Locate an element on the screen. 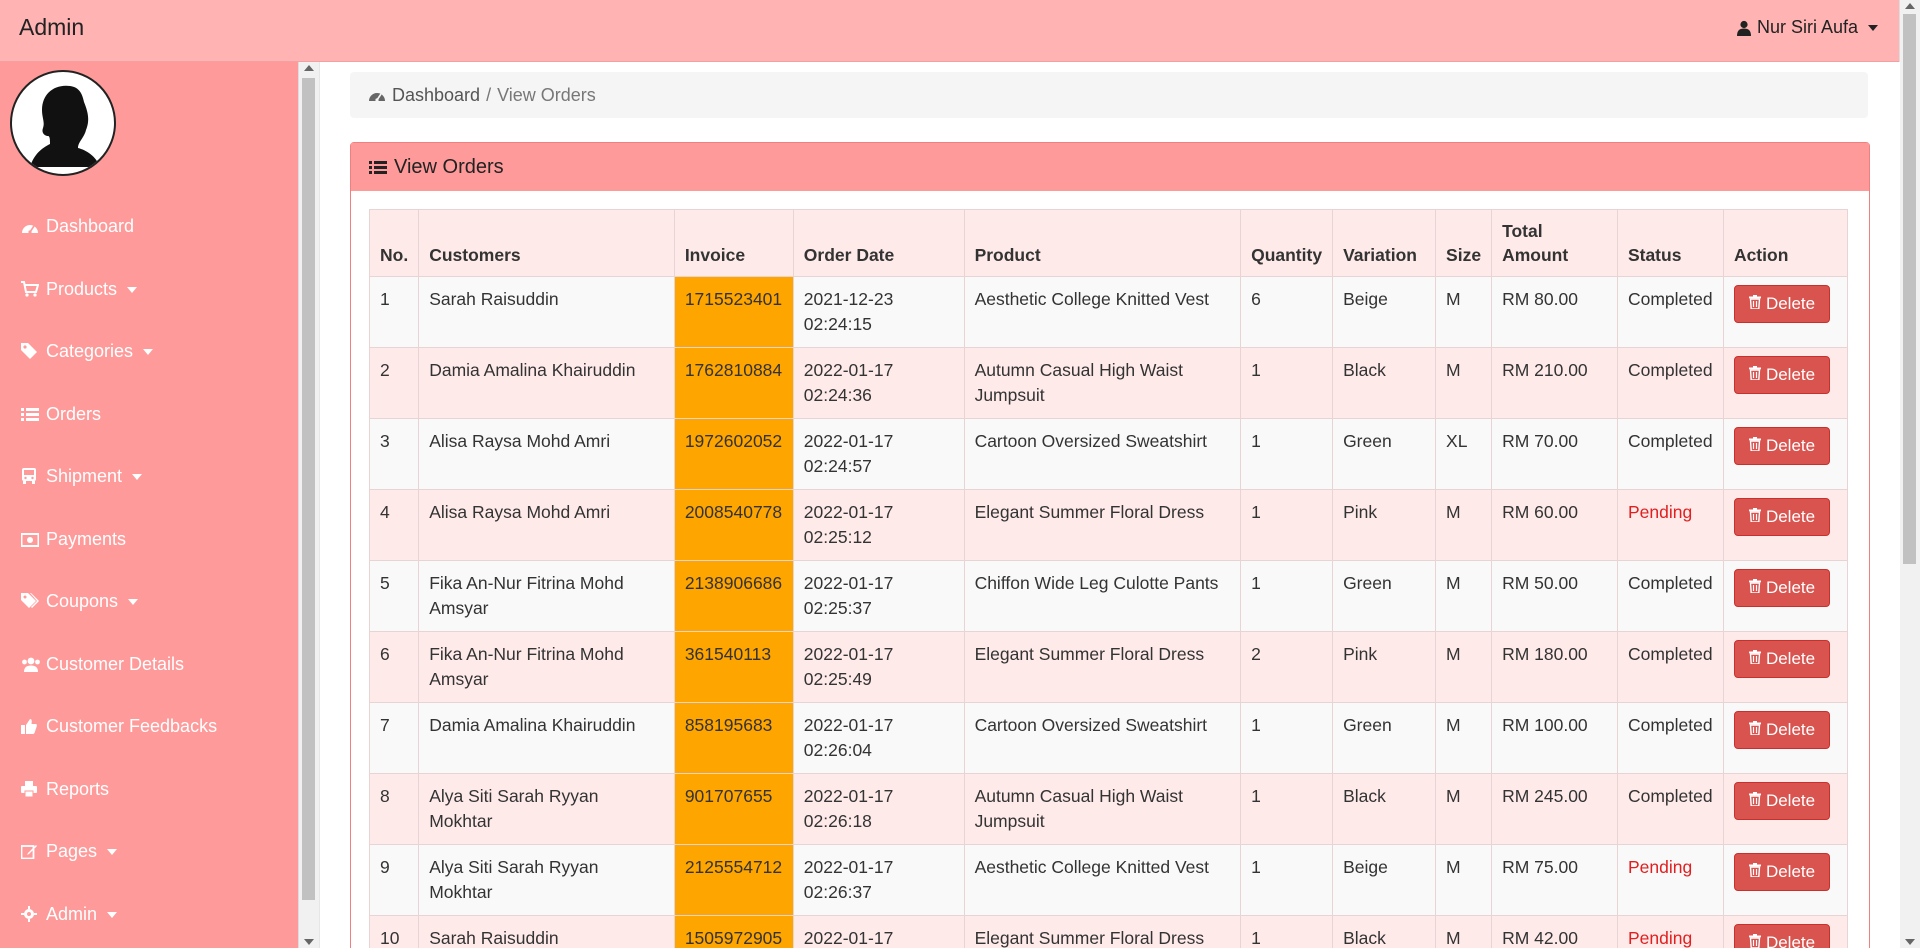 This screenshot has height=948, width=1920. sidebar-item-dashboard: Dashboard is located at coordinates (149, 247).